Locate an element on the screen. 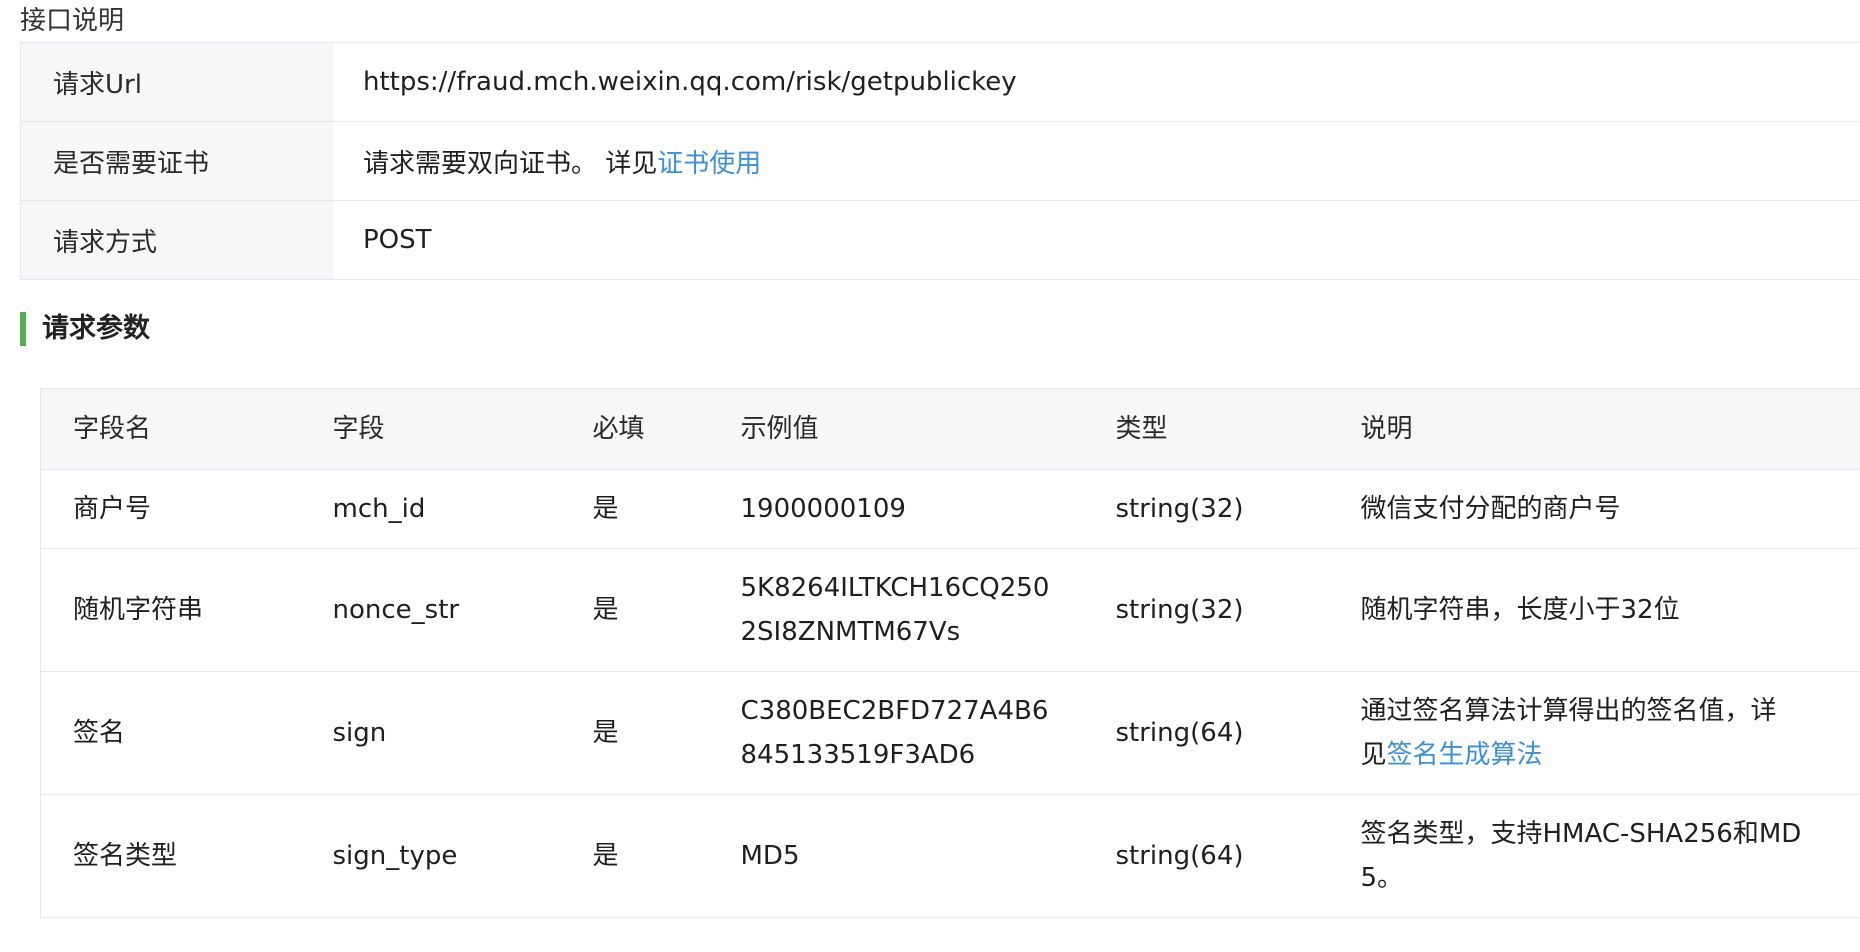 Image resolution: width=1860 pixels, height=952 pixels. cell-name: 签名 is located at coordinates (170, 733).